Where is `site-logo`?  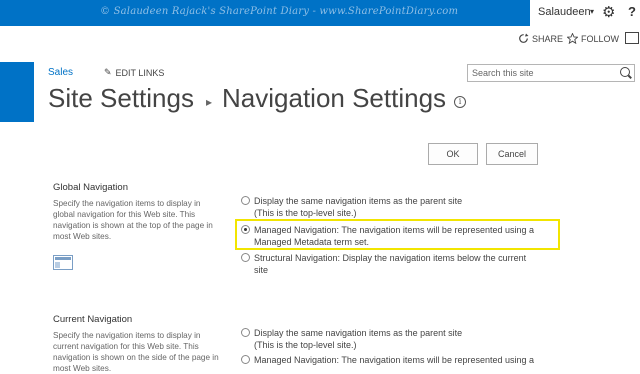
site-logo is located at coordinates (17, 92).